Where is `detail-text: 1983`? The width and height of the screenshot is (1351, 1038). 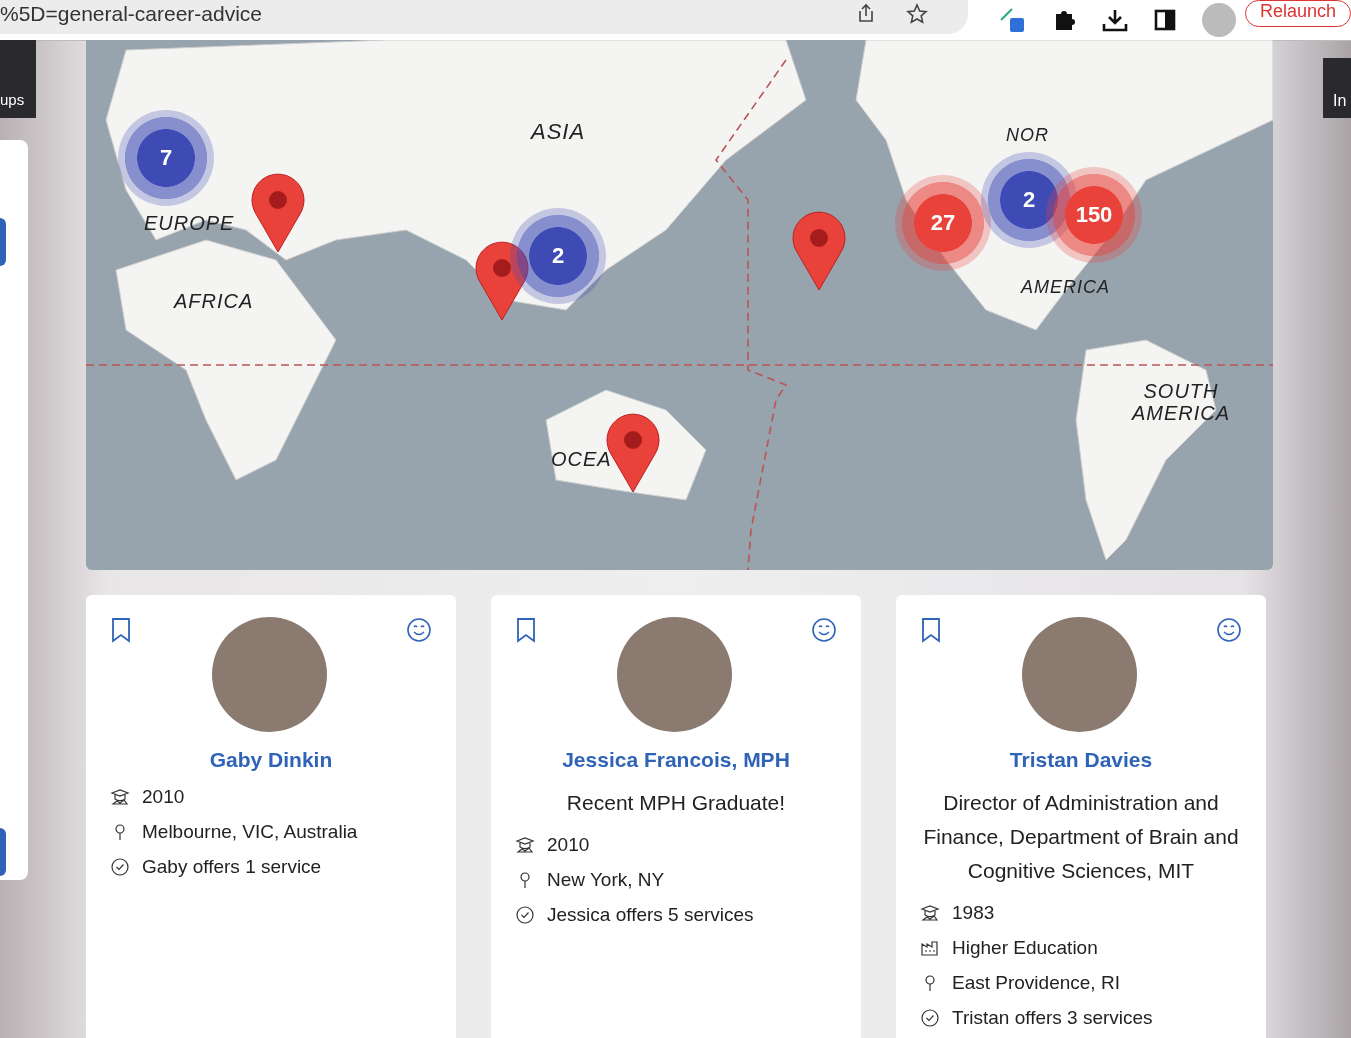 detail-text: 1983 is located at coordinates (973, 913).